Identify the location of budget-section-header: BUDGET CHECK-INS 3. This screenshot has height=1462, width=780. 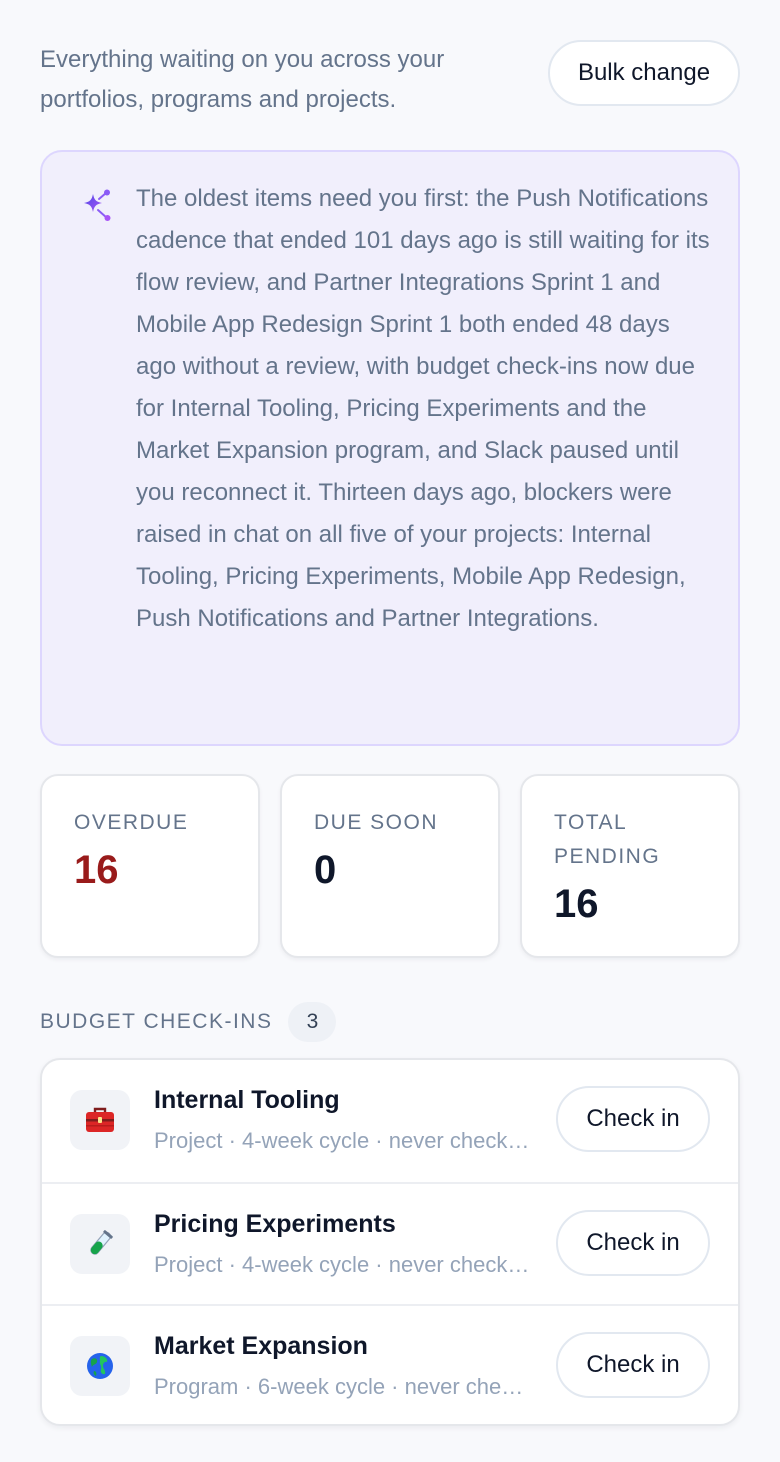
(188, 1022).